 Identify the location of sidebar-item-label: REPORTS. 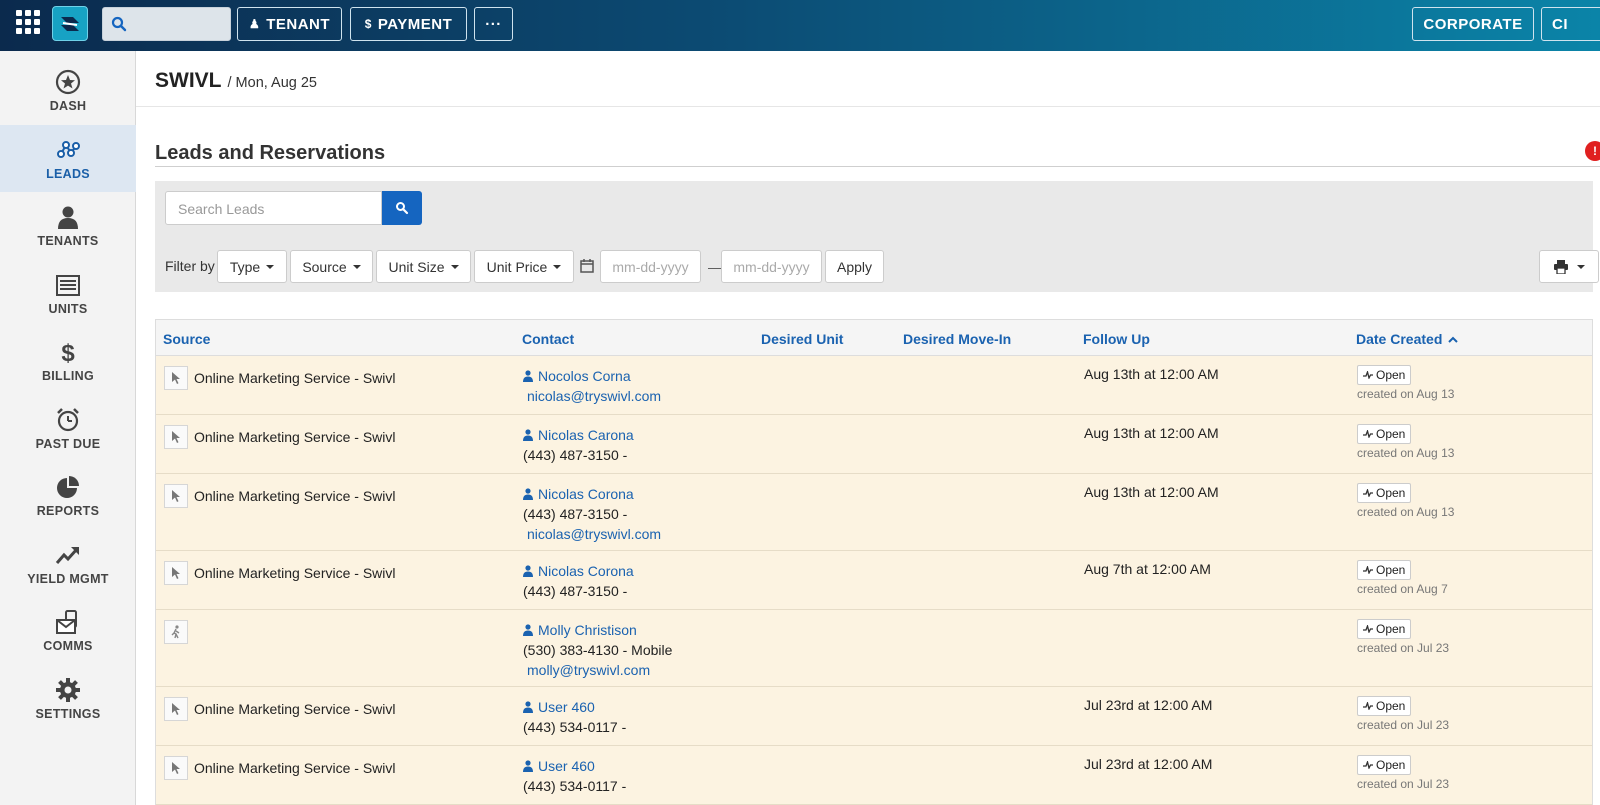
(68, 510).